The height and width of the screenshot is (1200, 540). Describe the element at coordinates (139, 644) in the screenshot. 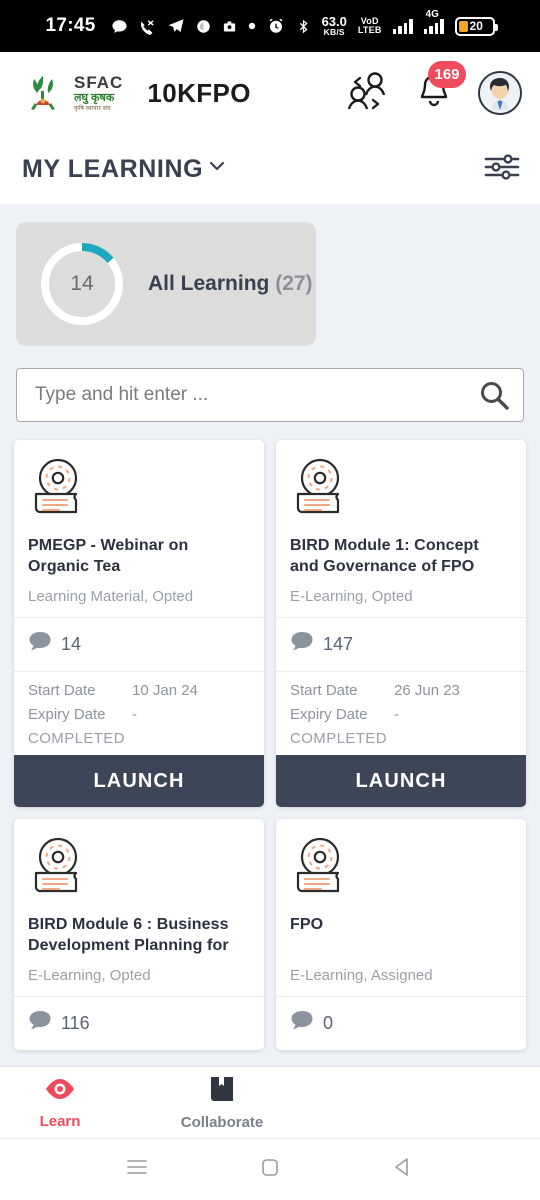

I see `course-comments: 14` at that location.